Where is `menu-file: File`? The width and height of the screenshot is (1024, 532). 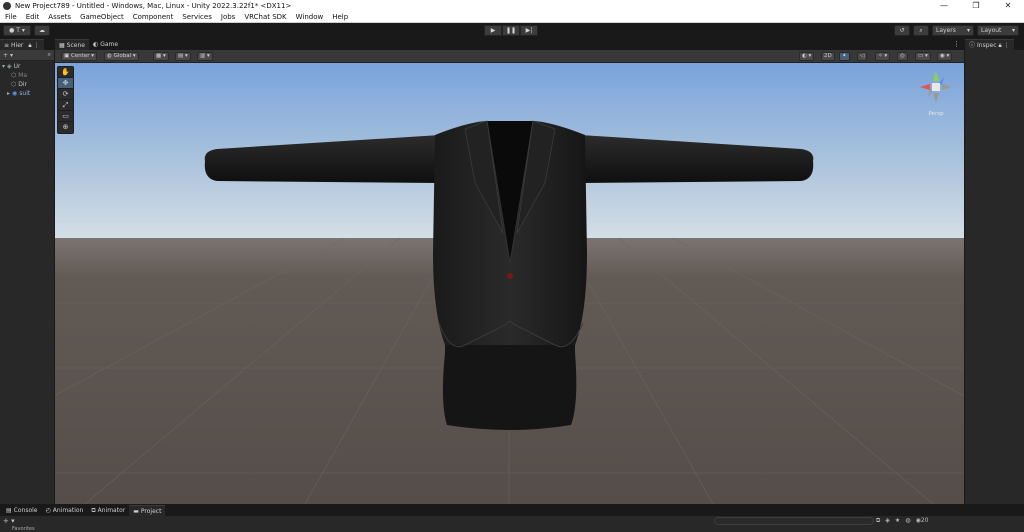
menu-file: File is located at coordinates (10, 17).